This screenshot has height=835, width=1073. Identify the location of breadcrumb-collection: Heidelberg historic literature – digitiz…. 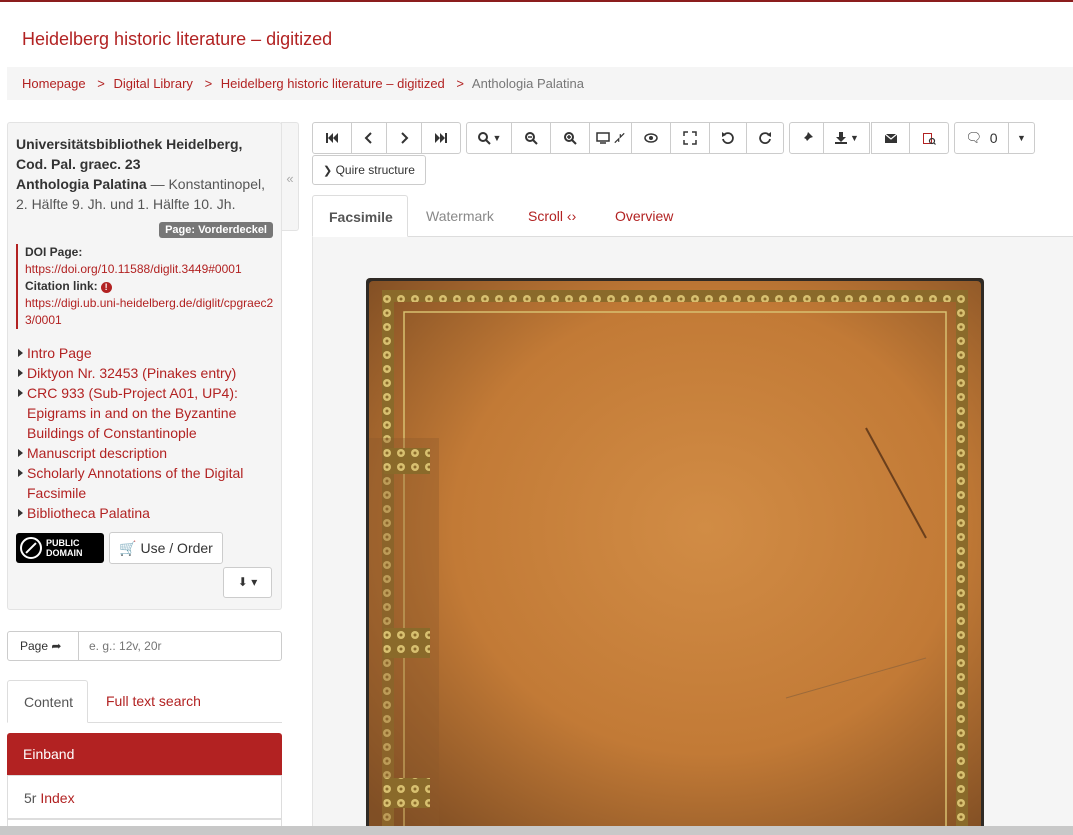
(333, 83).